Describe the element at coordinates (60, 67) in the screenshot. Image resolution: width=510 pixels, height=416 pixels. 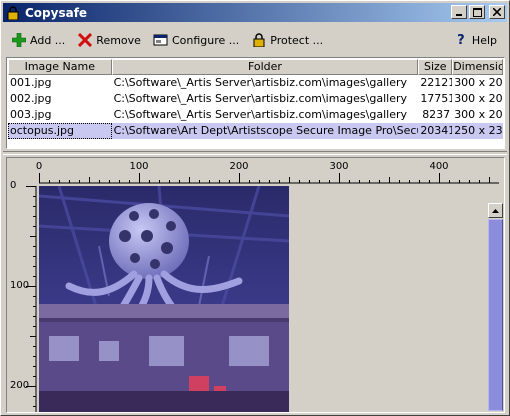
I see `column-header-image-name: Image Name` at that location.